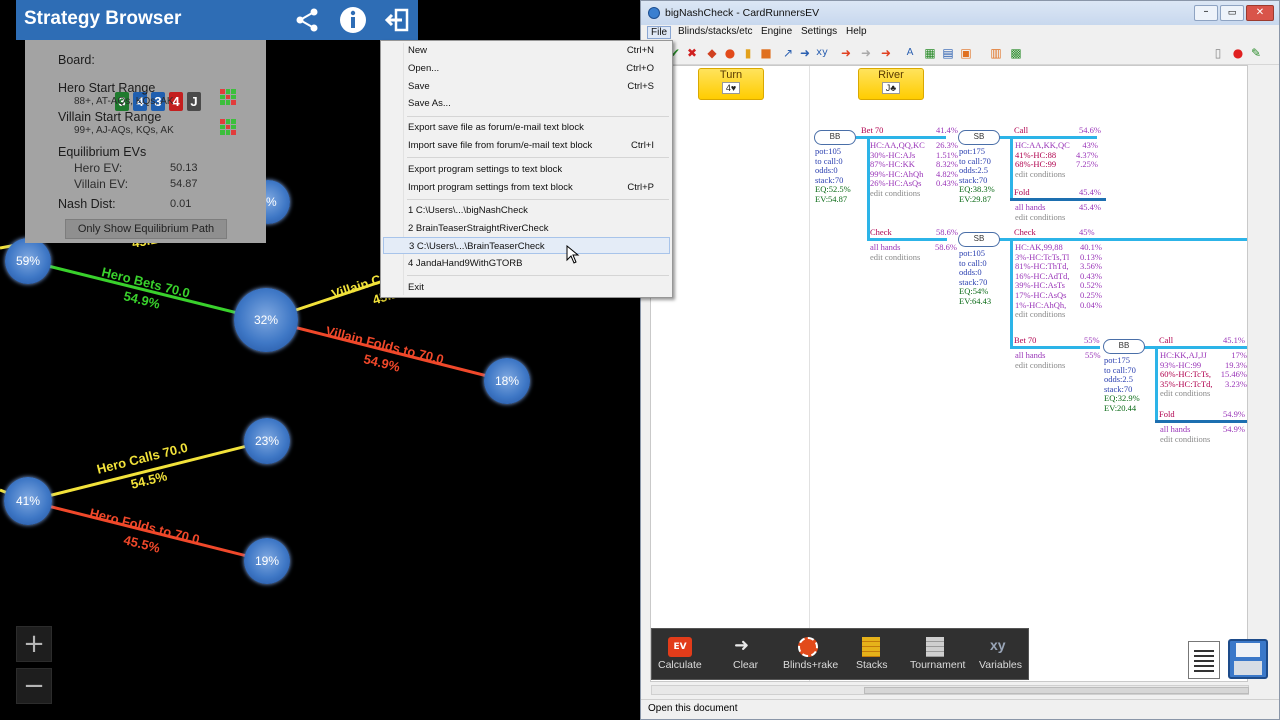 The width and height of the screenshot is (1280, 720). Describe the element at coordinates (101, 184) in the screenshot. I see `villain-ev-label: Villain EV:` at that location.